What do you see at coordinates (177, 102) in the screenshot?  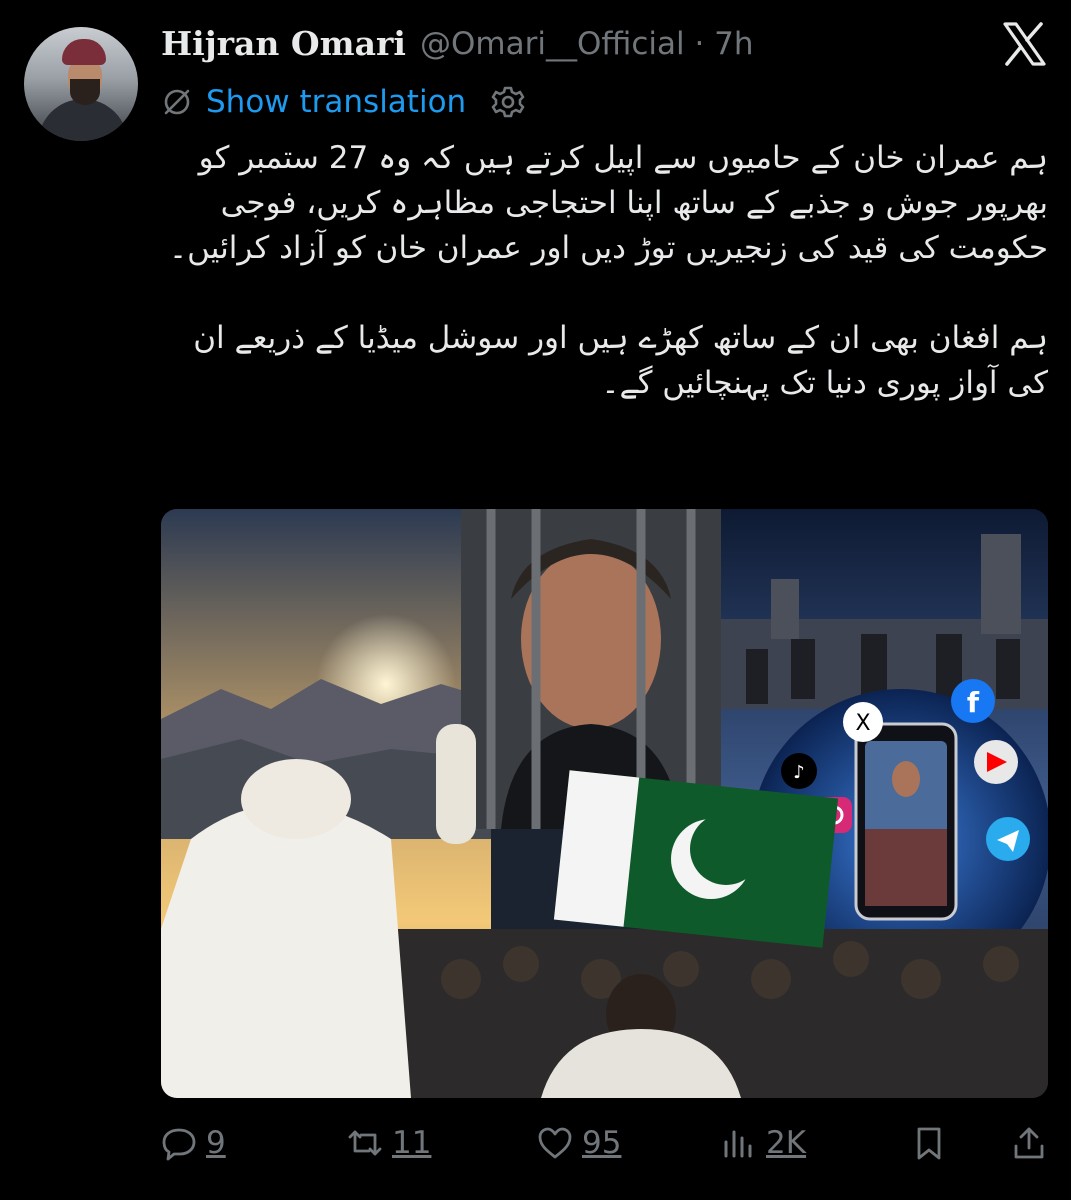 I see `translate-globe-icon` at bounding box center [177, 102].